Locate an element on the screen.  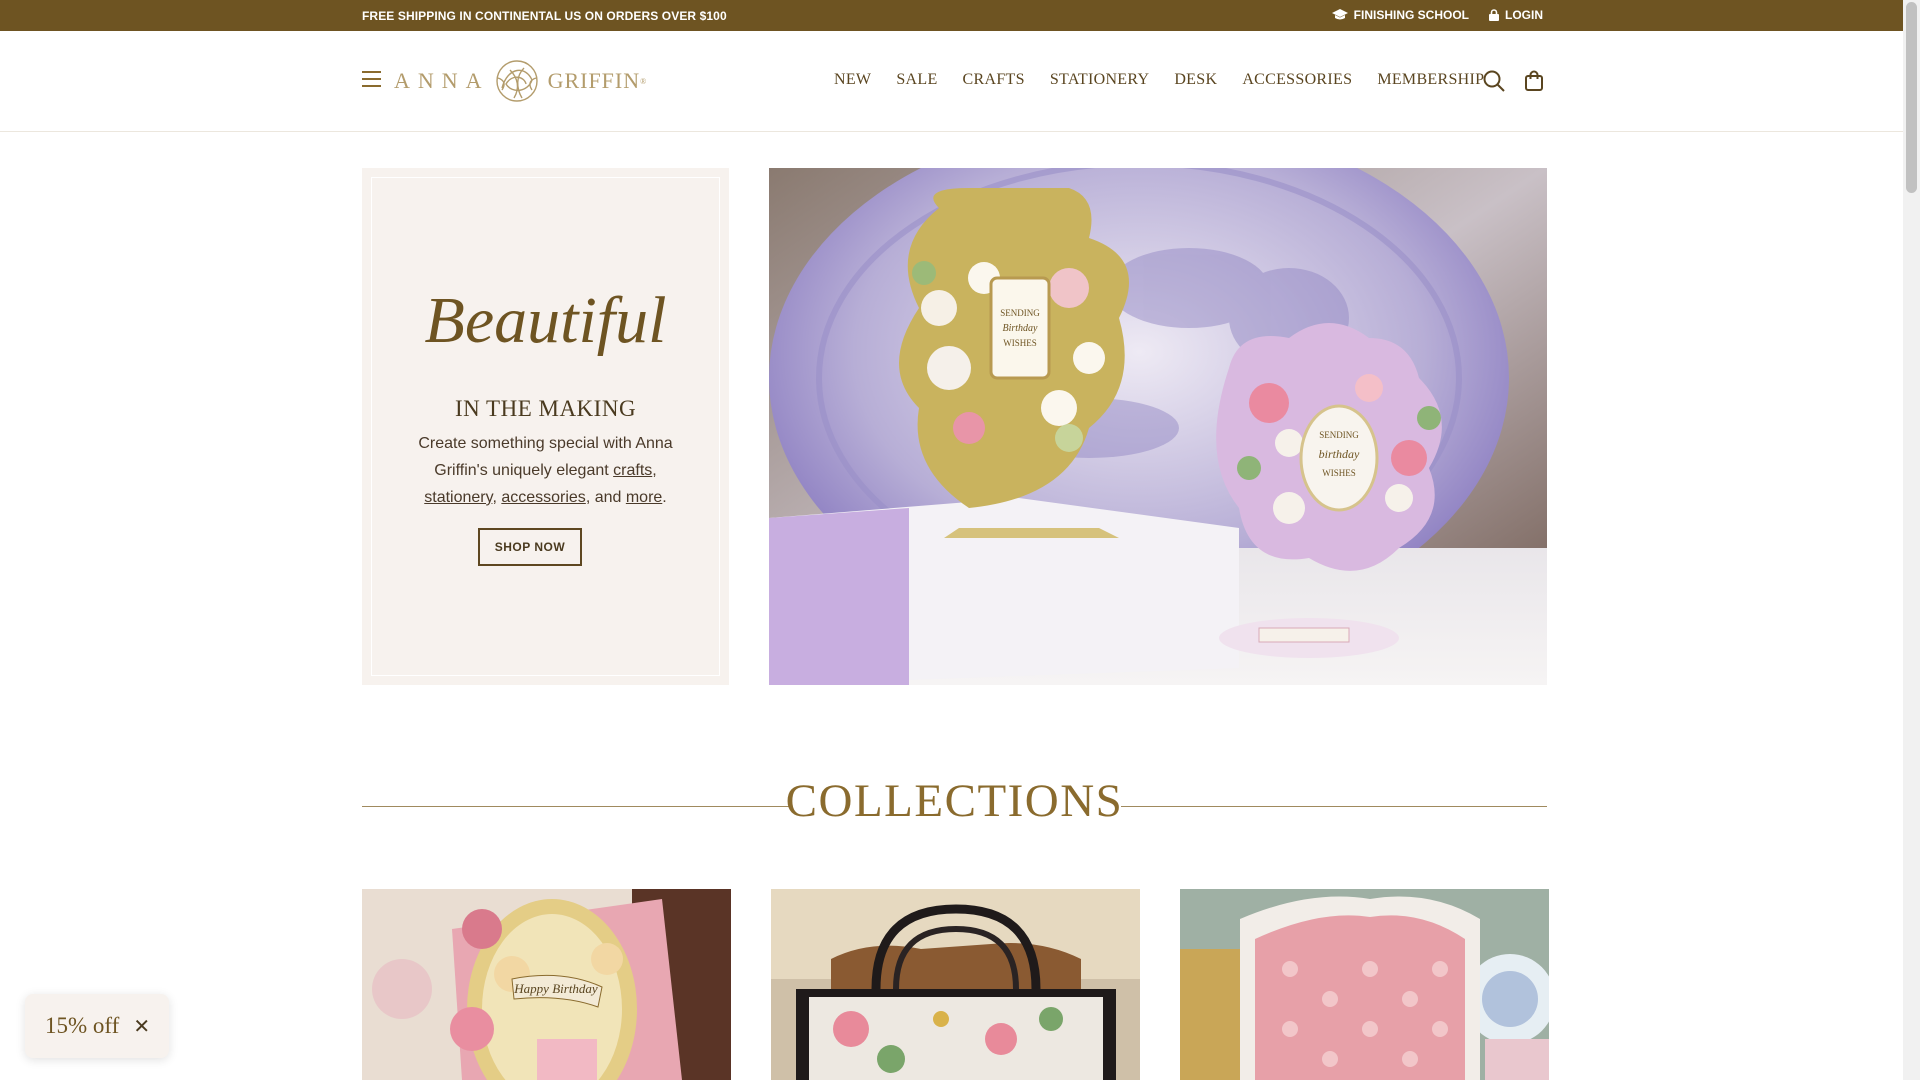
hero-text-part-5: . is located at coordinates (664, 497).